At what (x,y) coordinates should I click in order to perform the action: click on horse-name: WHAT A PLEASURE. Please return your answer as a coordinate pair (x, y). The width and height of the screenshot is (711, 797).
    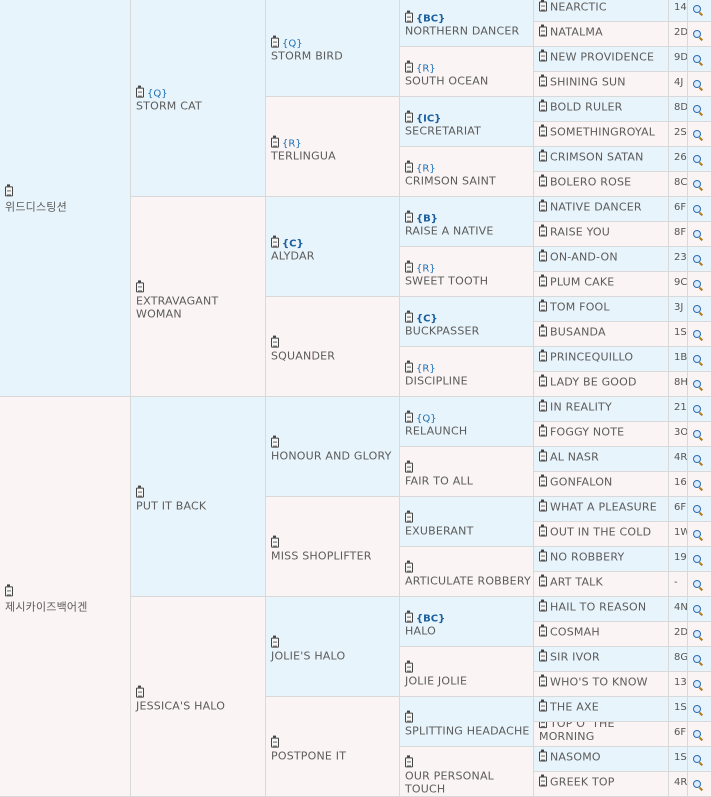
    Looking at the image, I should click on (603, 507).